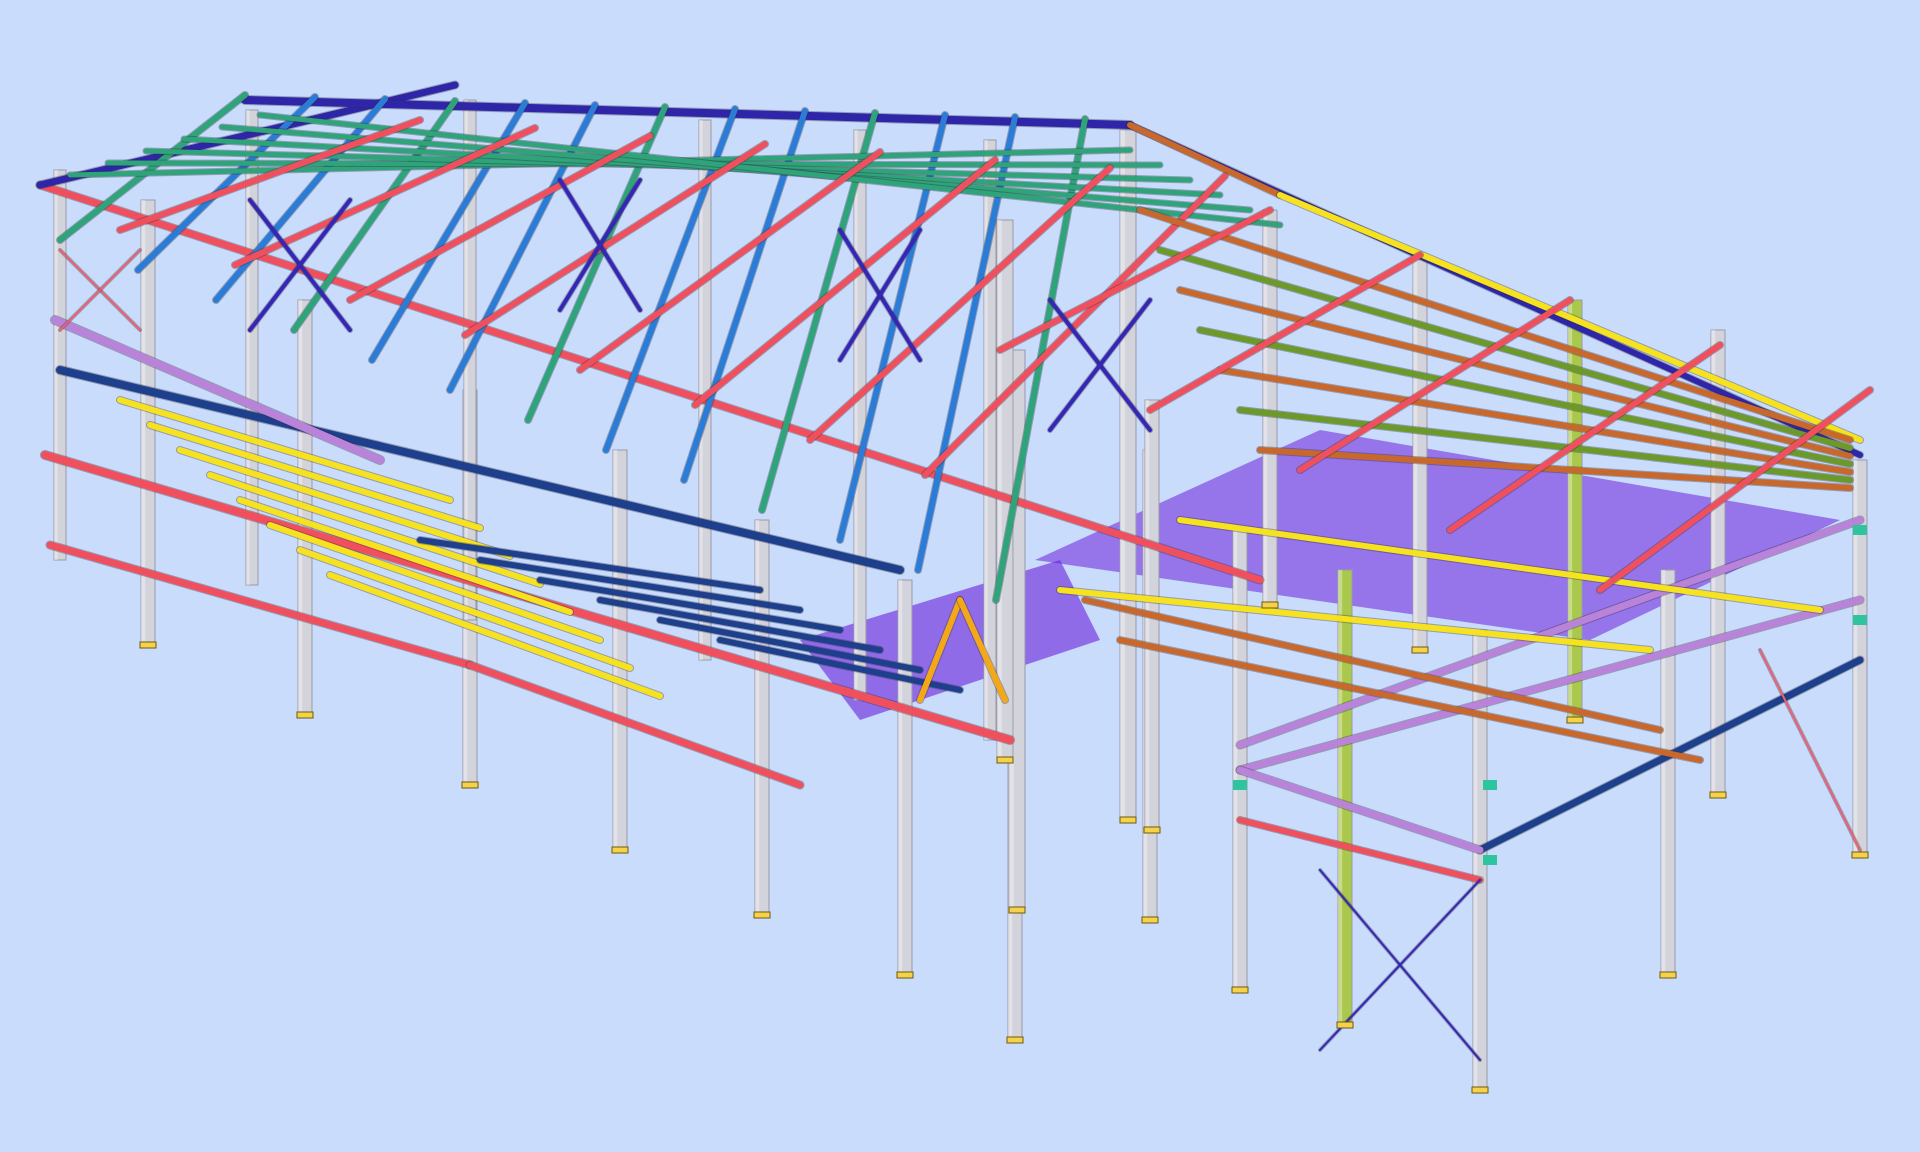  Describe the element at coordinates (1570, 510) in the screenshot. I see `right-wing-column-9-highlight` at that location.